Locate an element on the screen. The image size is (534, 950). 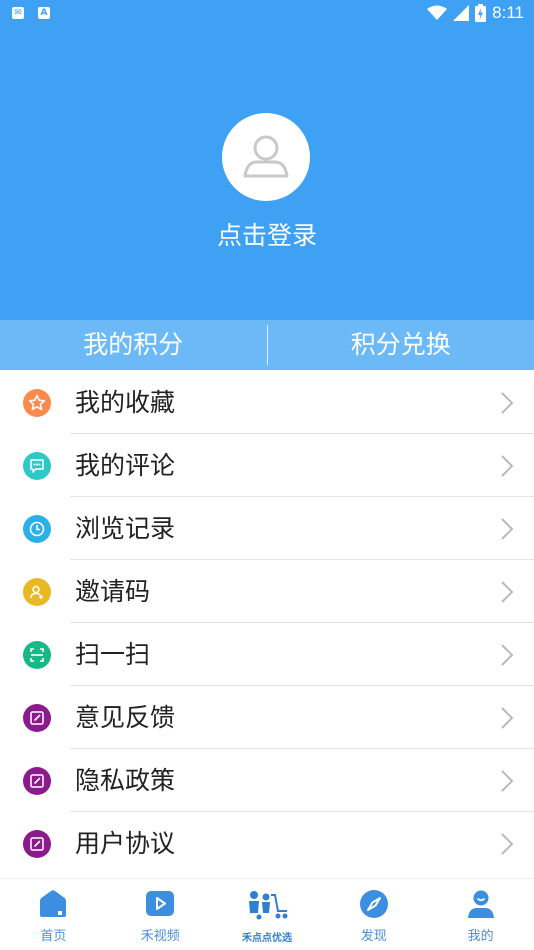
menu-item-label: 我的评论 is located at coordinates (125, 465).